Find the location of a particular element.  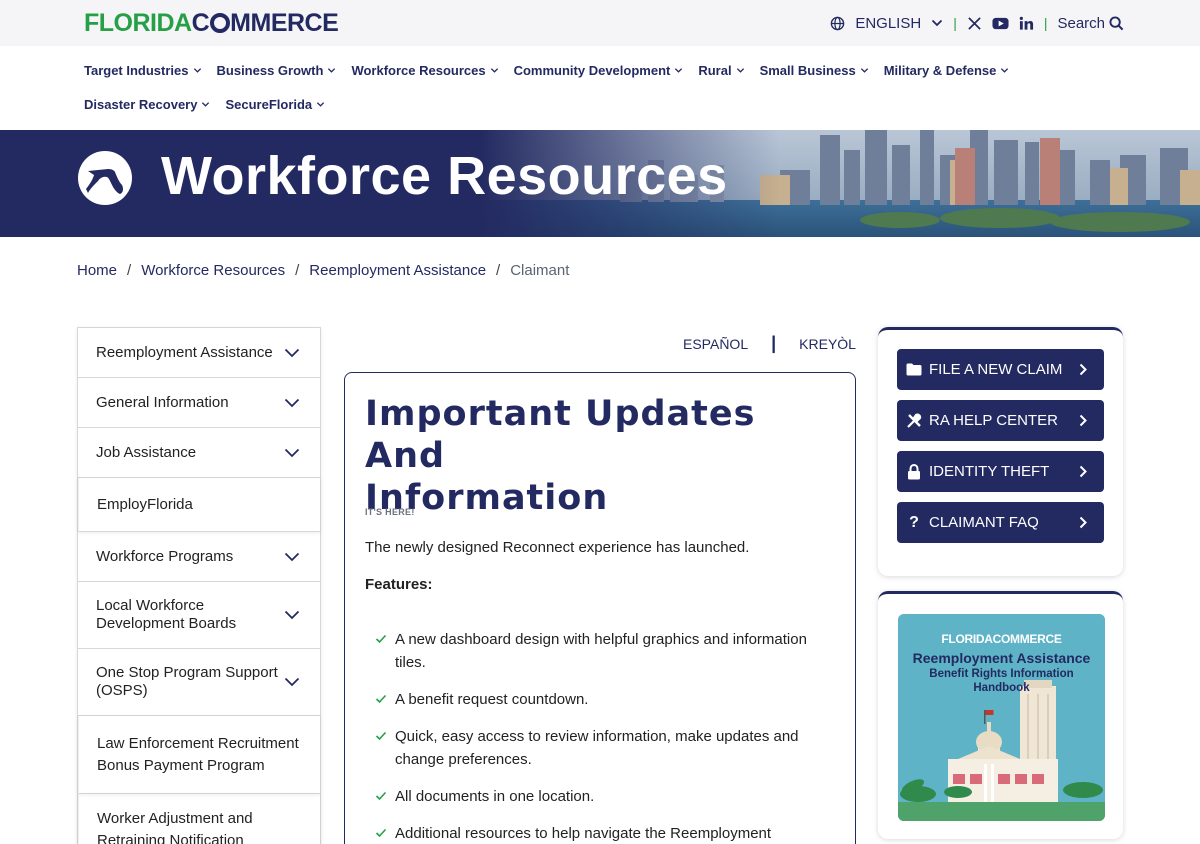

x-icon is located at coordinates (974, 23).